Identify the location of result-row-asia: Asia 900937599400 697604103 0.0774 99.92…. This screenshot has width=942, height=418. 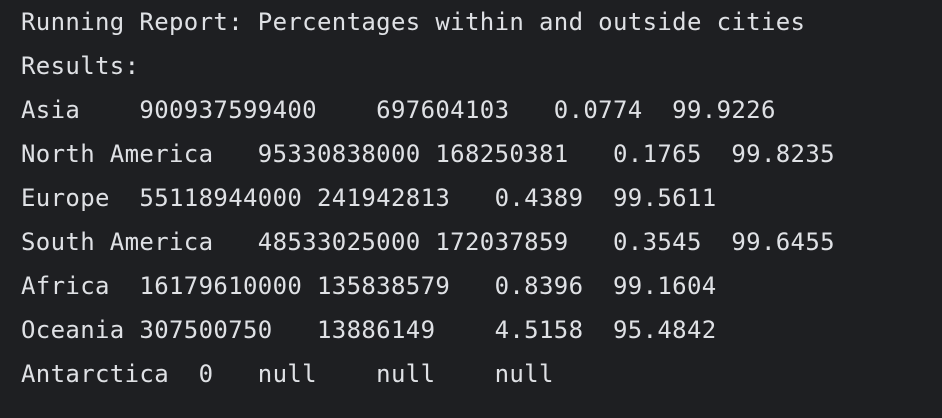
(398, 110).